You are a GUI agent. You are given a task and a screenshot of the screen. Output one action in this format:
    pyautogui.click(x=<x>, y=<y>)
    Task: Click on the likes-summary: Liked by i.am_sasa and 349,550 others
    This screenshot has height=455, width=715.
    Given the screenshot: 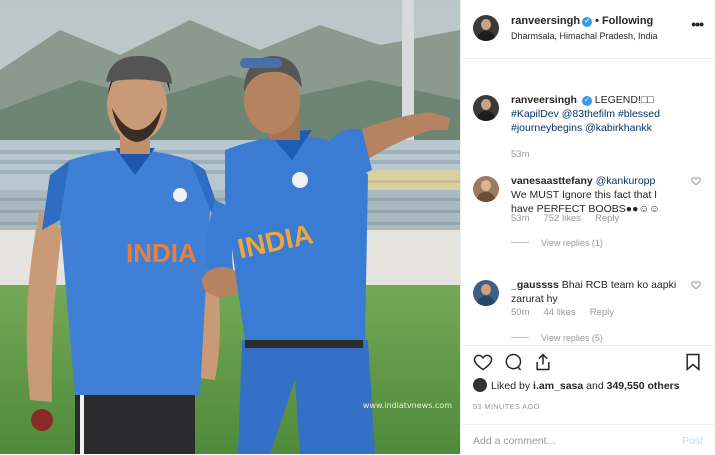 What is the action you would take?
    pyautogui.click(x=576, y=385)
    